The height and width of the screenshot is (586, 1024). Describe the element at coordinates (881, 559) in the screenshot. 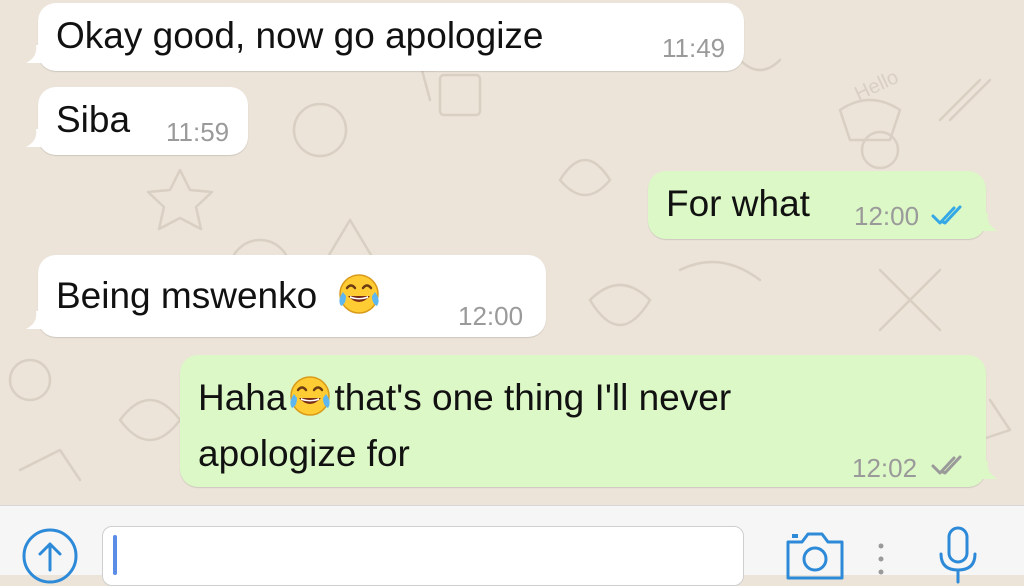

I see `vertical-dots-icon` at that location.